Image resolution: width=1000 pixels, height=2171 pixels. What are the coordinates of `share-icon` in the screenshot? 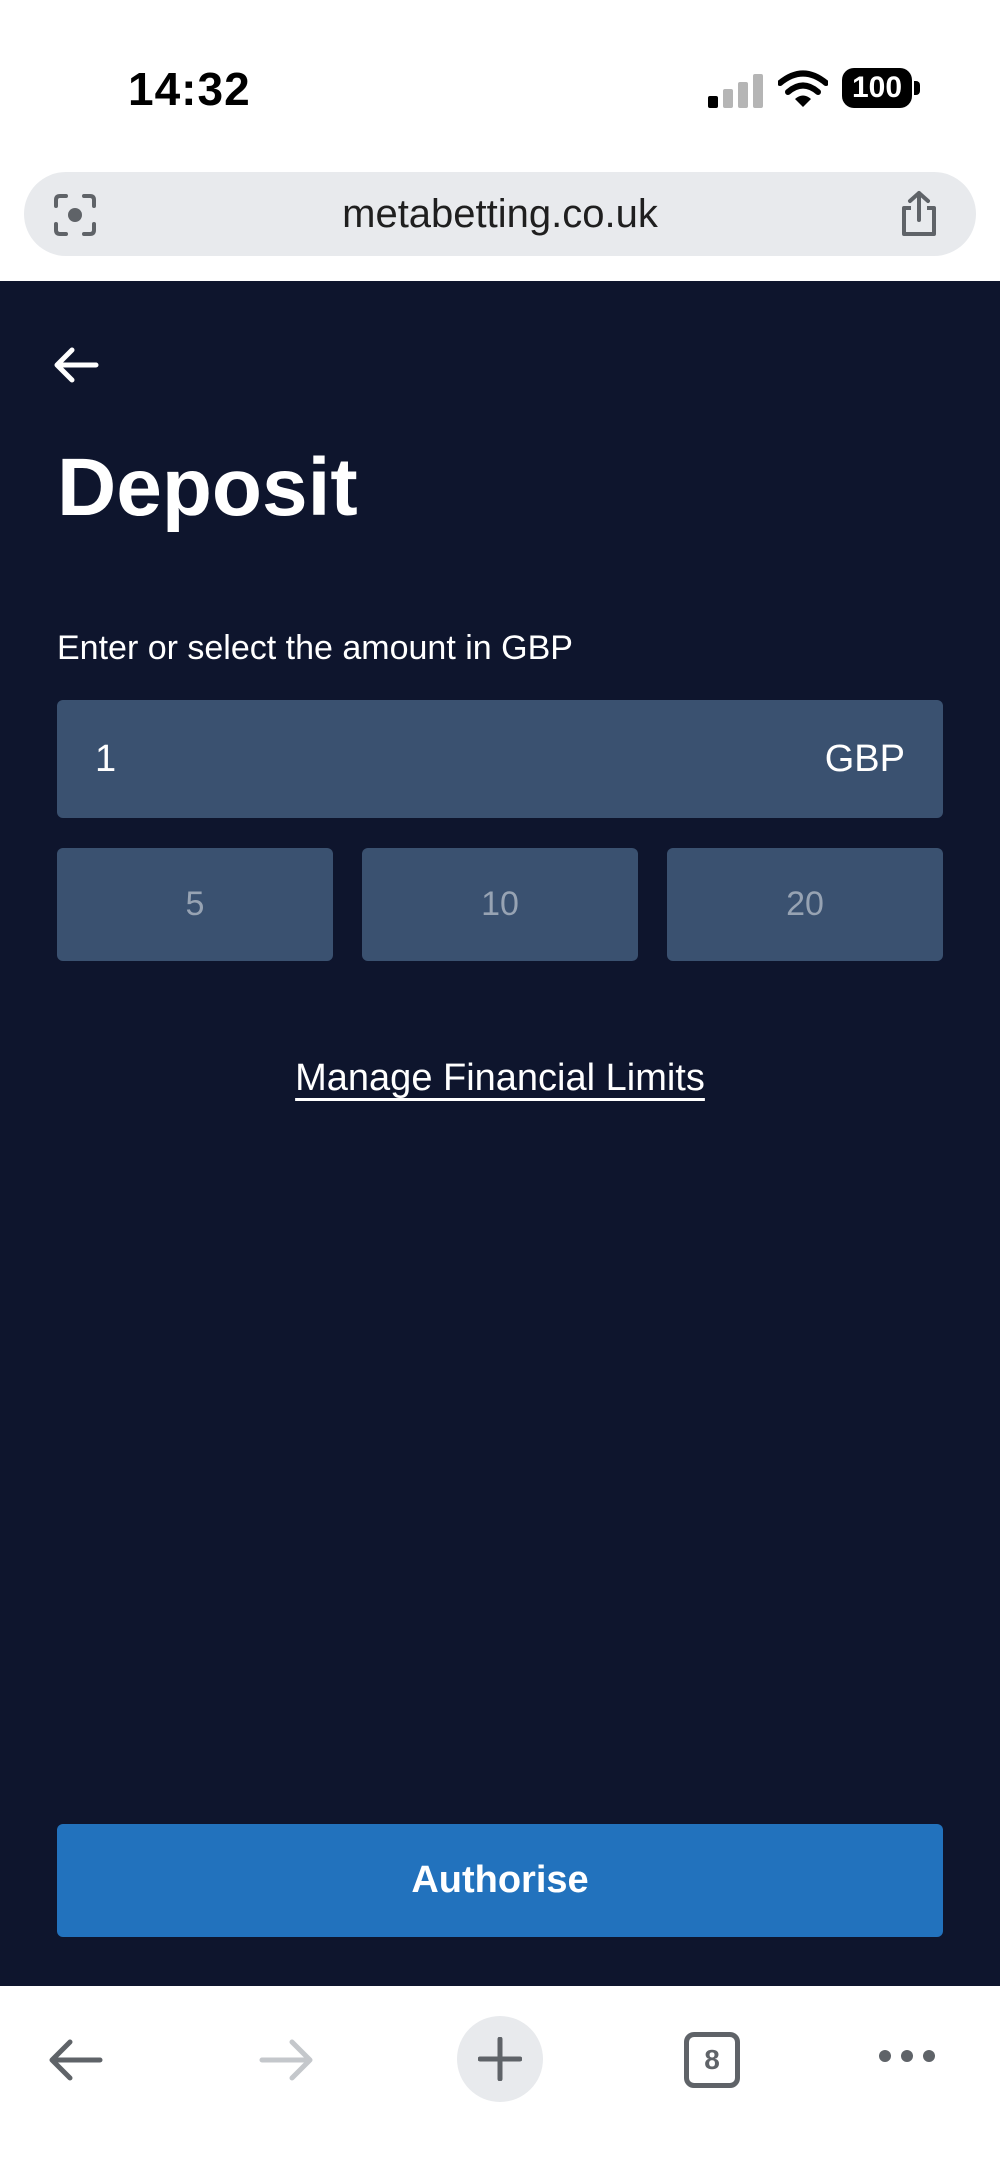 It's located at (919, 214).